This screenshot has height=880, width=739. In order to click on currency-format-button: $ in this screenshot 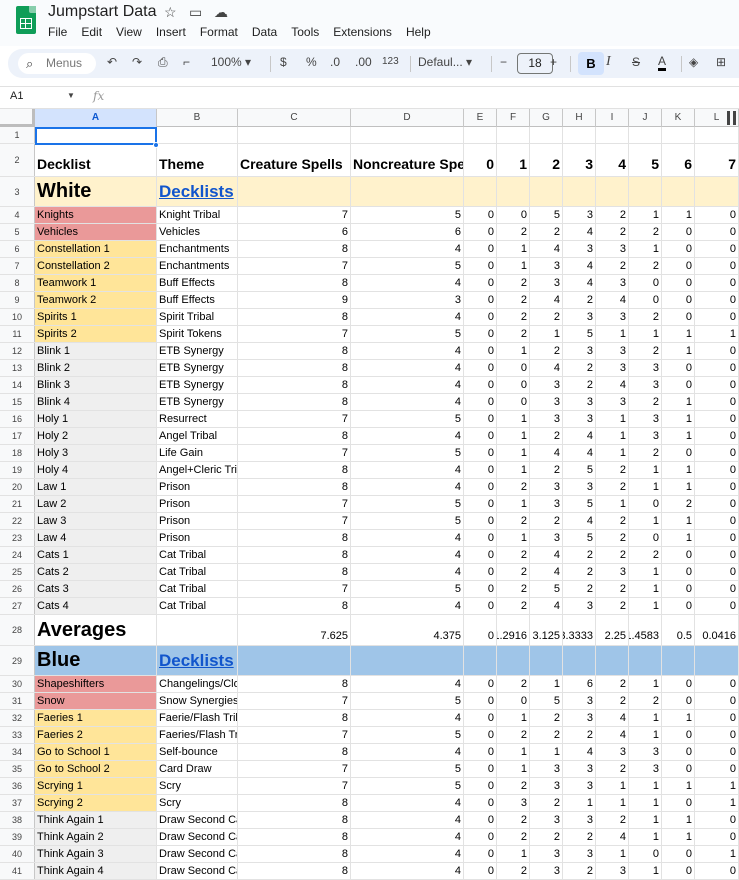, I will do `click(283, 62)`.